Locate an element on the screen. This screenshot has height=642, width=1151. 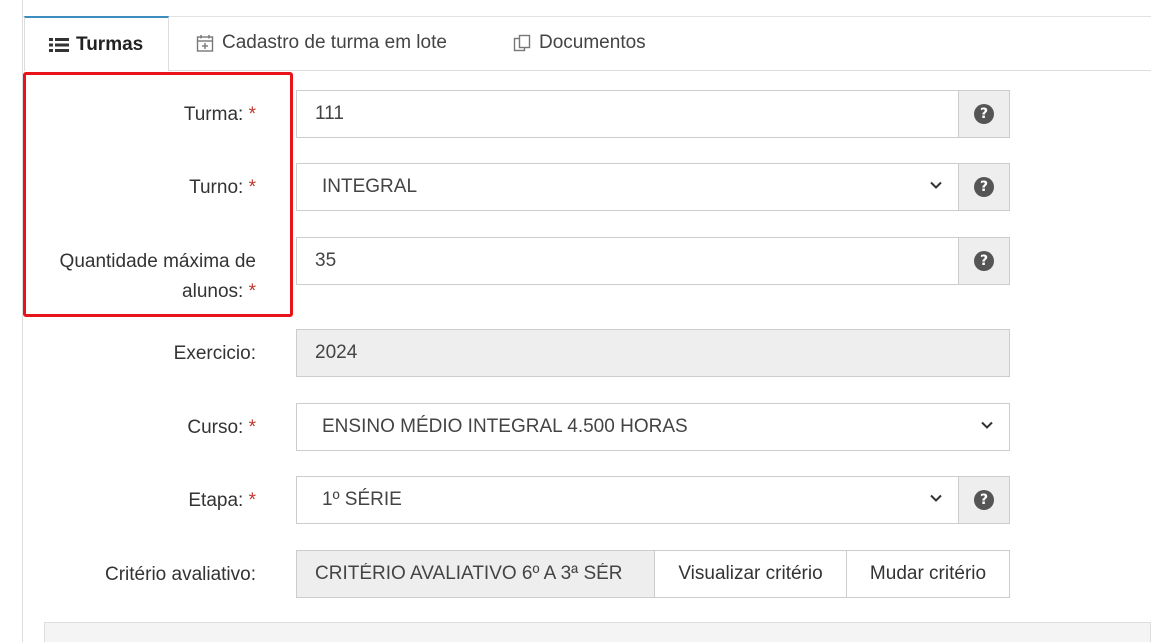
tab-label: Turmas is located at coordinates (110, 44).